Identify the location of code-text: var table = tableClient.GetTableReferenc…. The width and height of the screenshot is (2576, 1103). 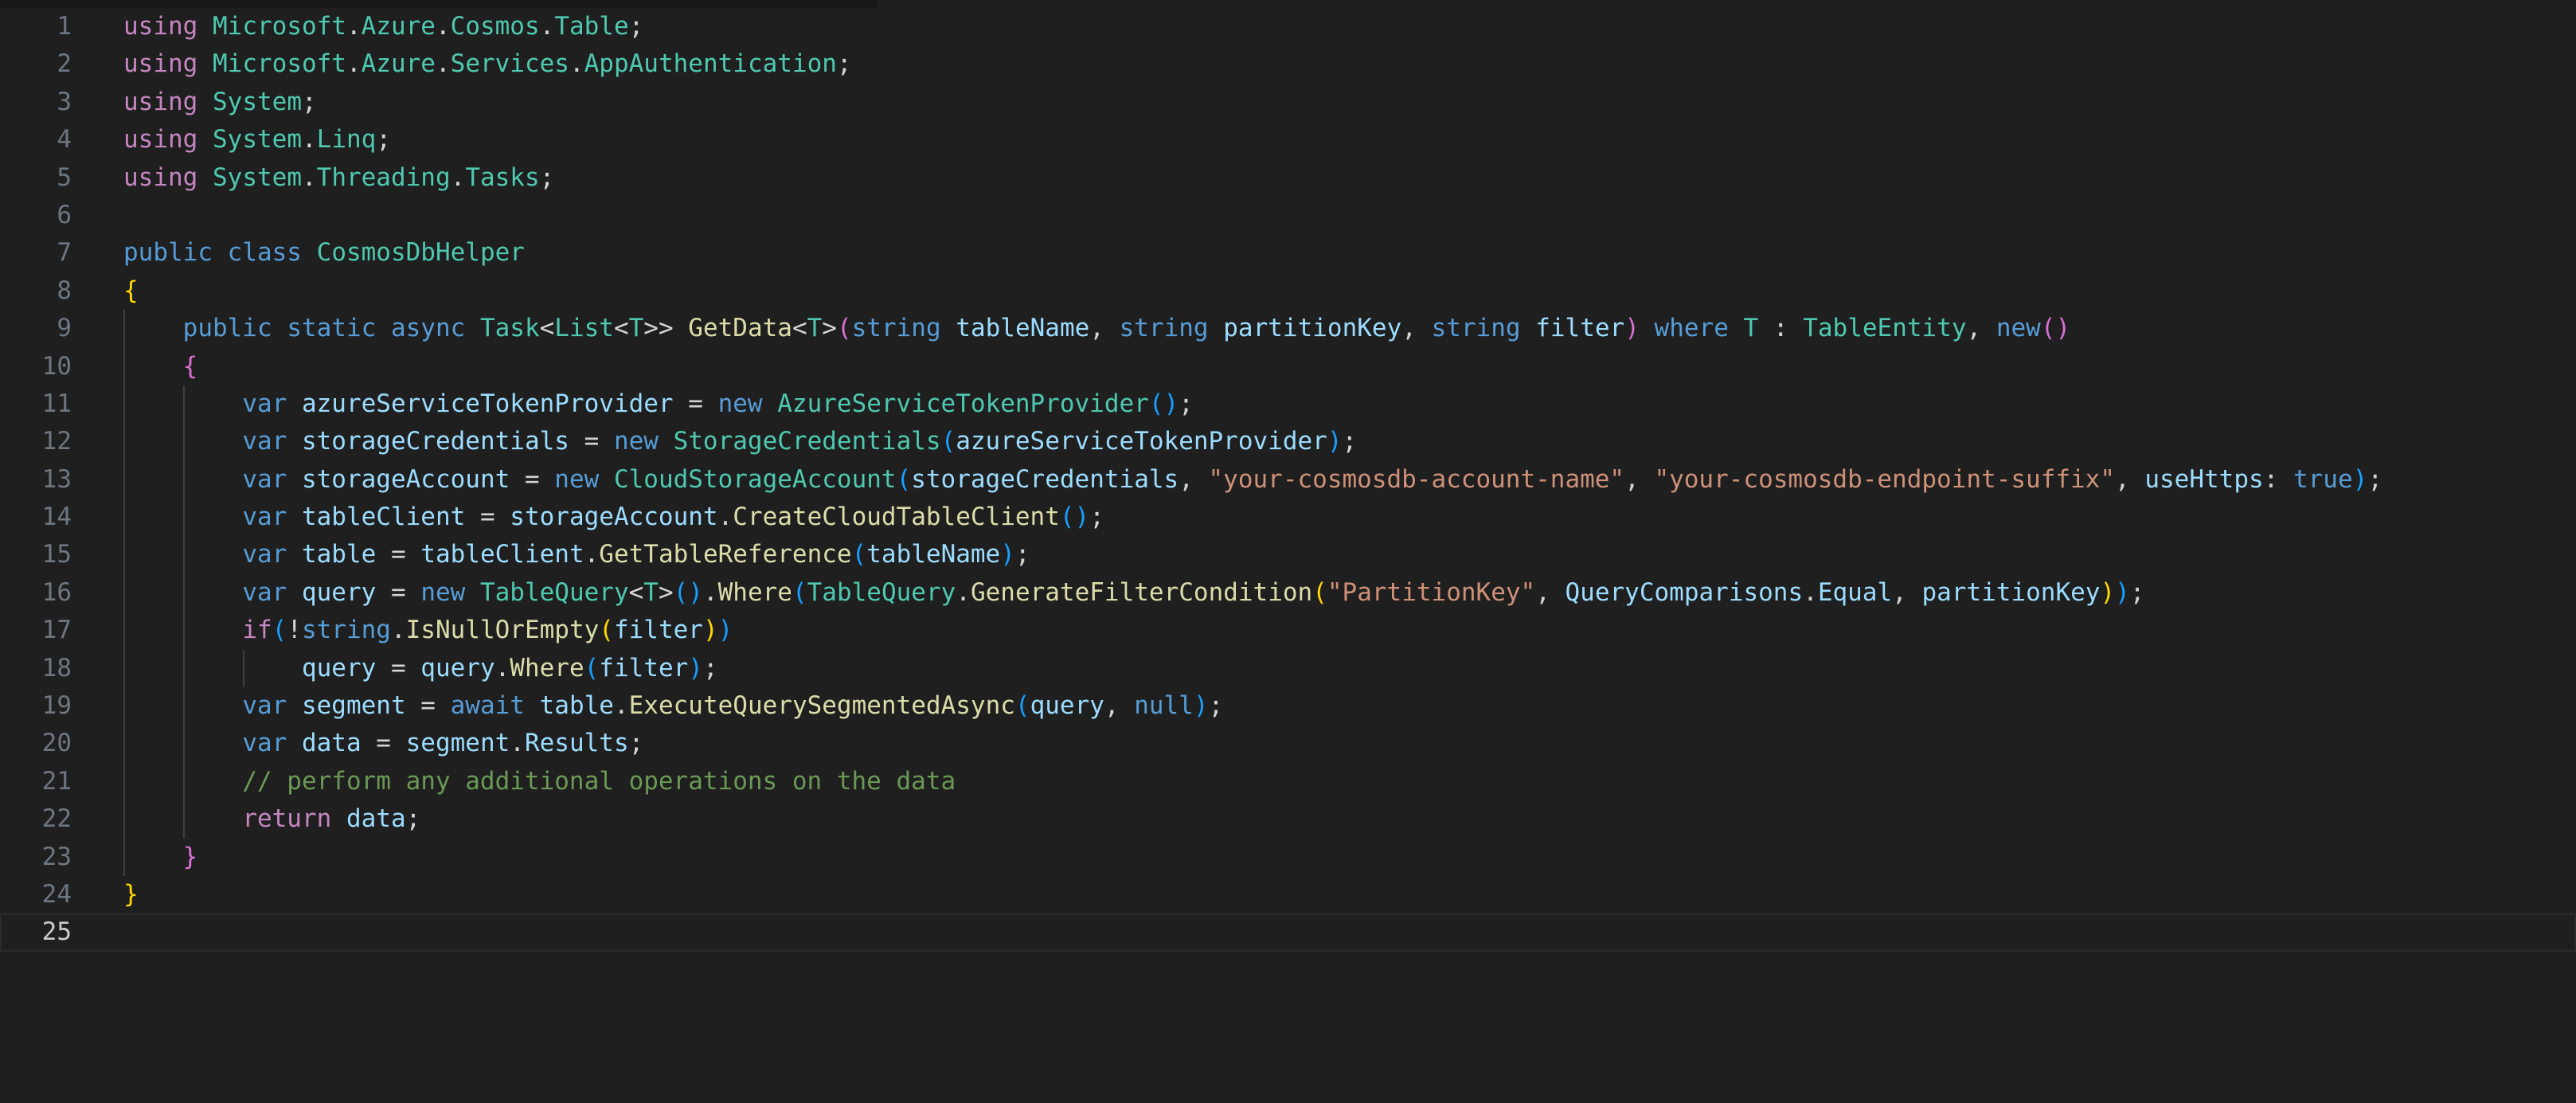
(577, 554).